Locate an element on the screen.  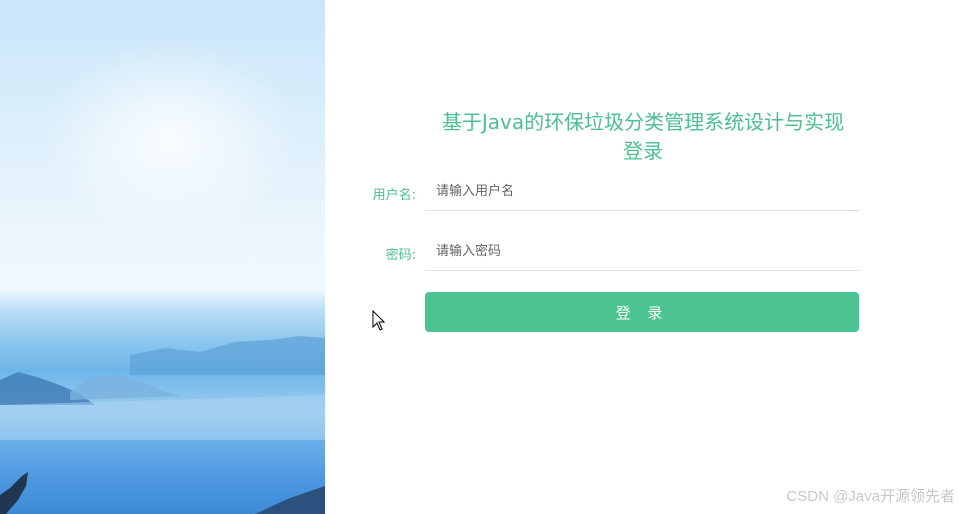
watermark-text: CSDN @Java开源领先者 is located at coordinates (870, 496).